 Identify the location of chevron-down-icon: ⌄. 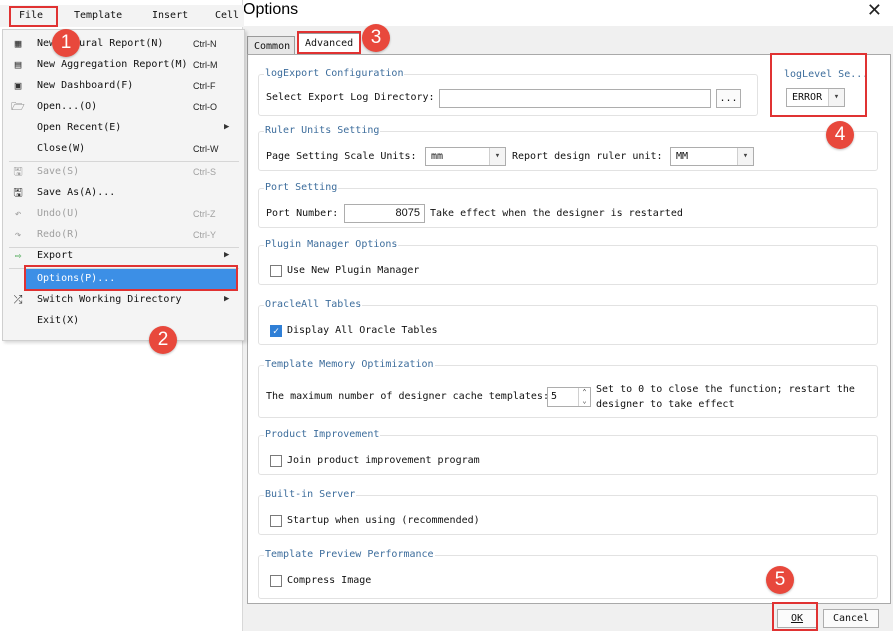
(584, 401).